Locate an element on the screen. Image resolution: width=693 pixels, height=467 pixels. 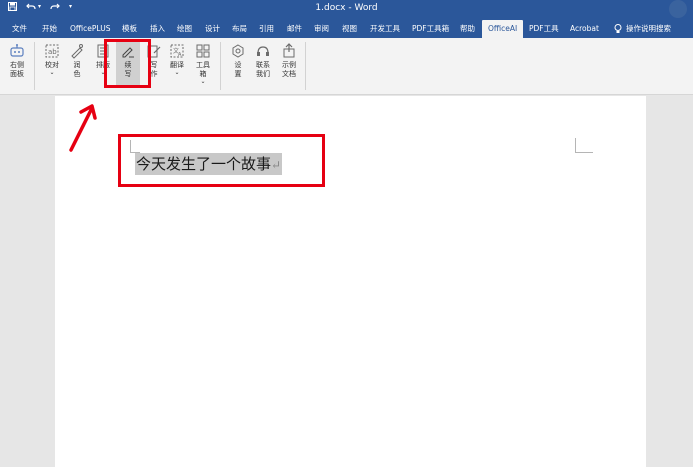
robot-icon is located at coordinates (17, 50).